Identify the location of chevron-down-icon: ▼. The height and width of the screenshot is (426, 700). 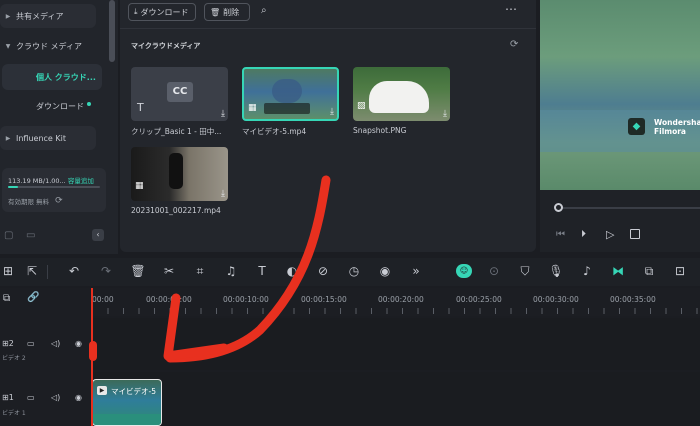
(8, 46).